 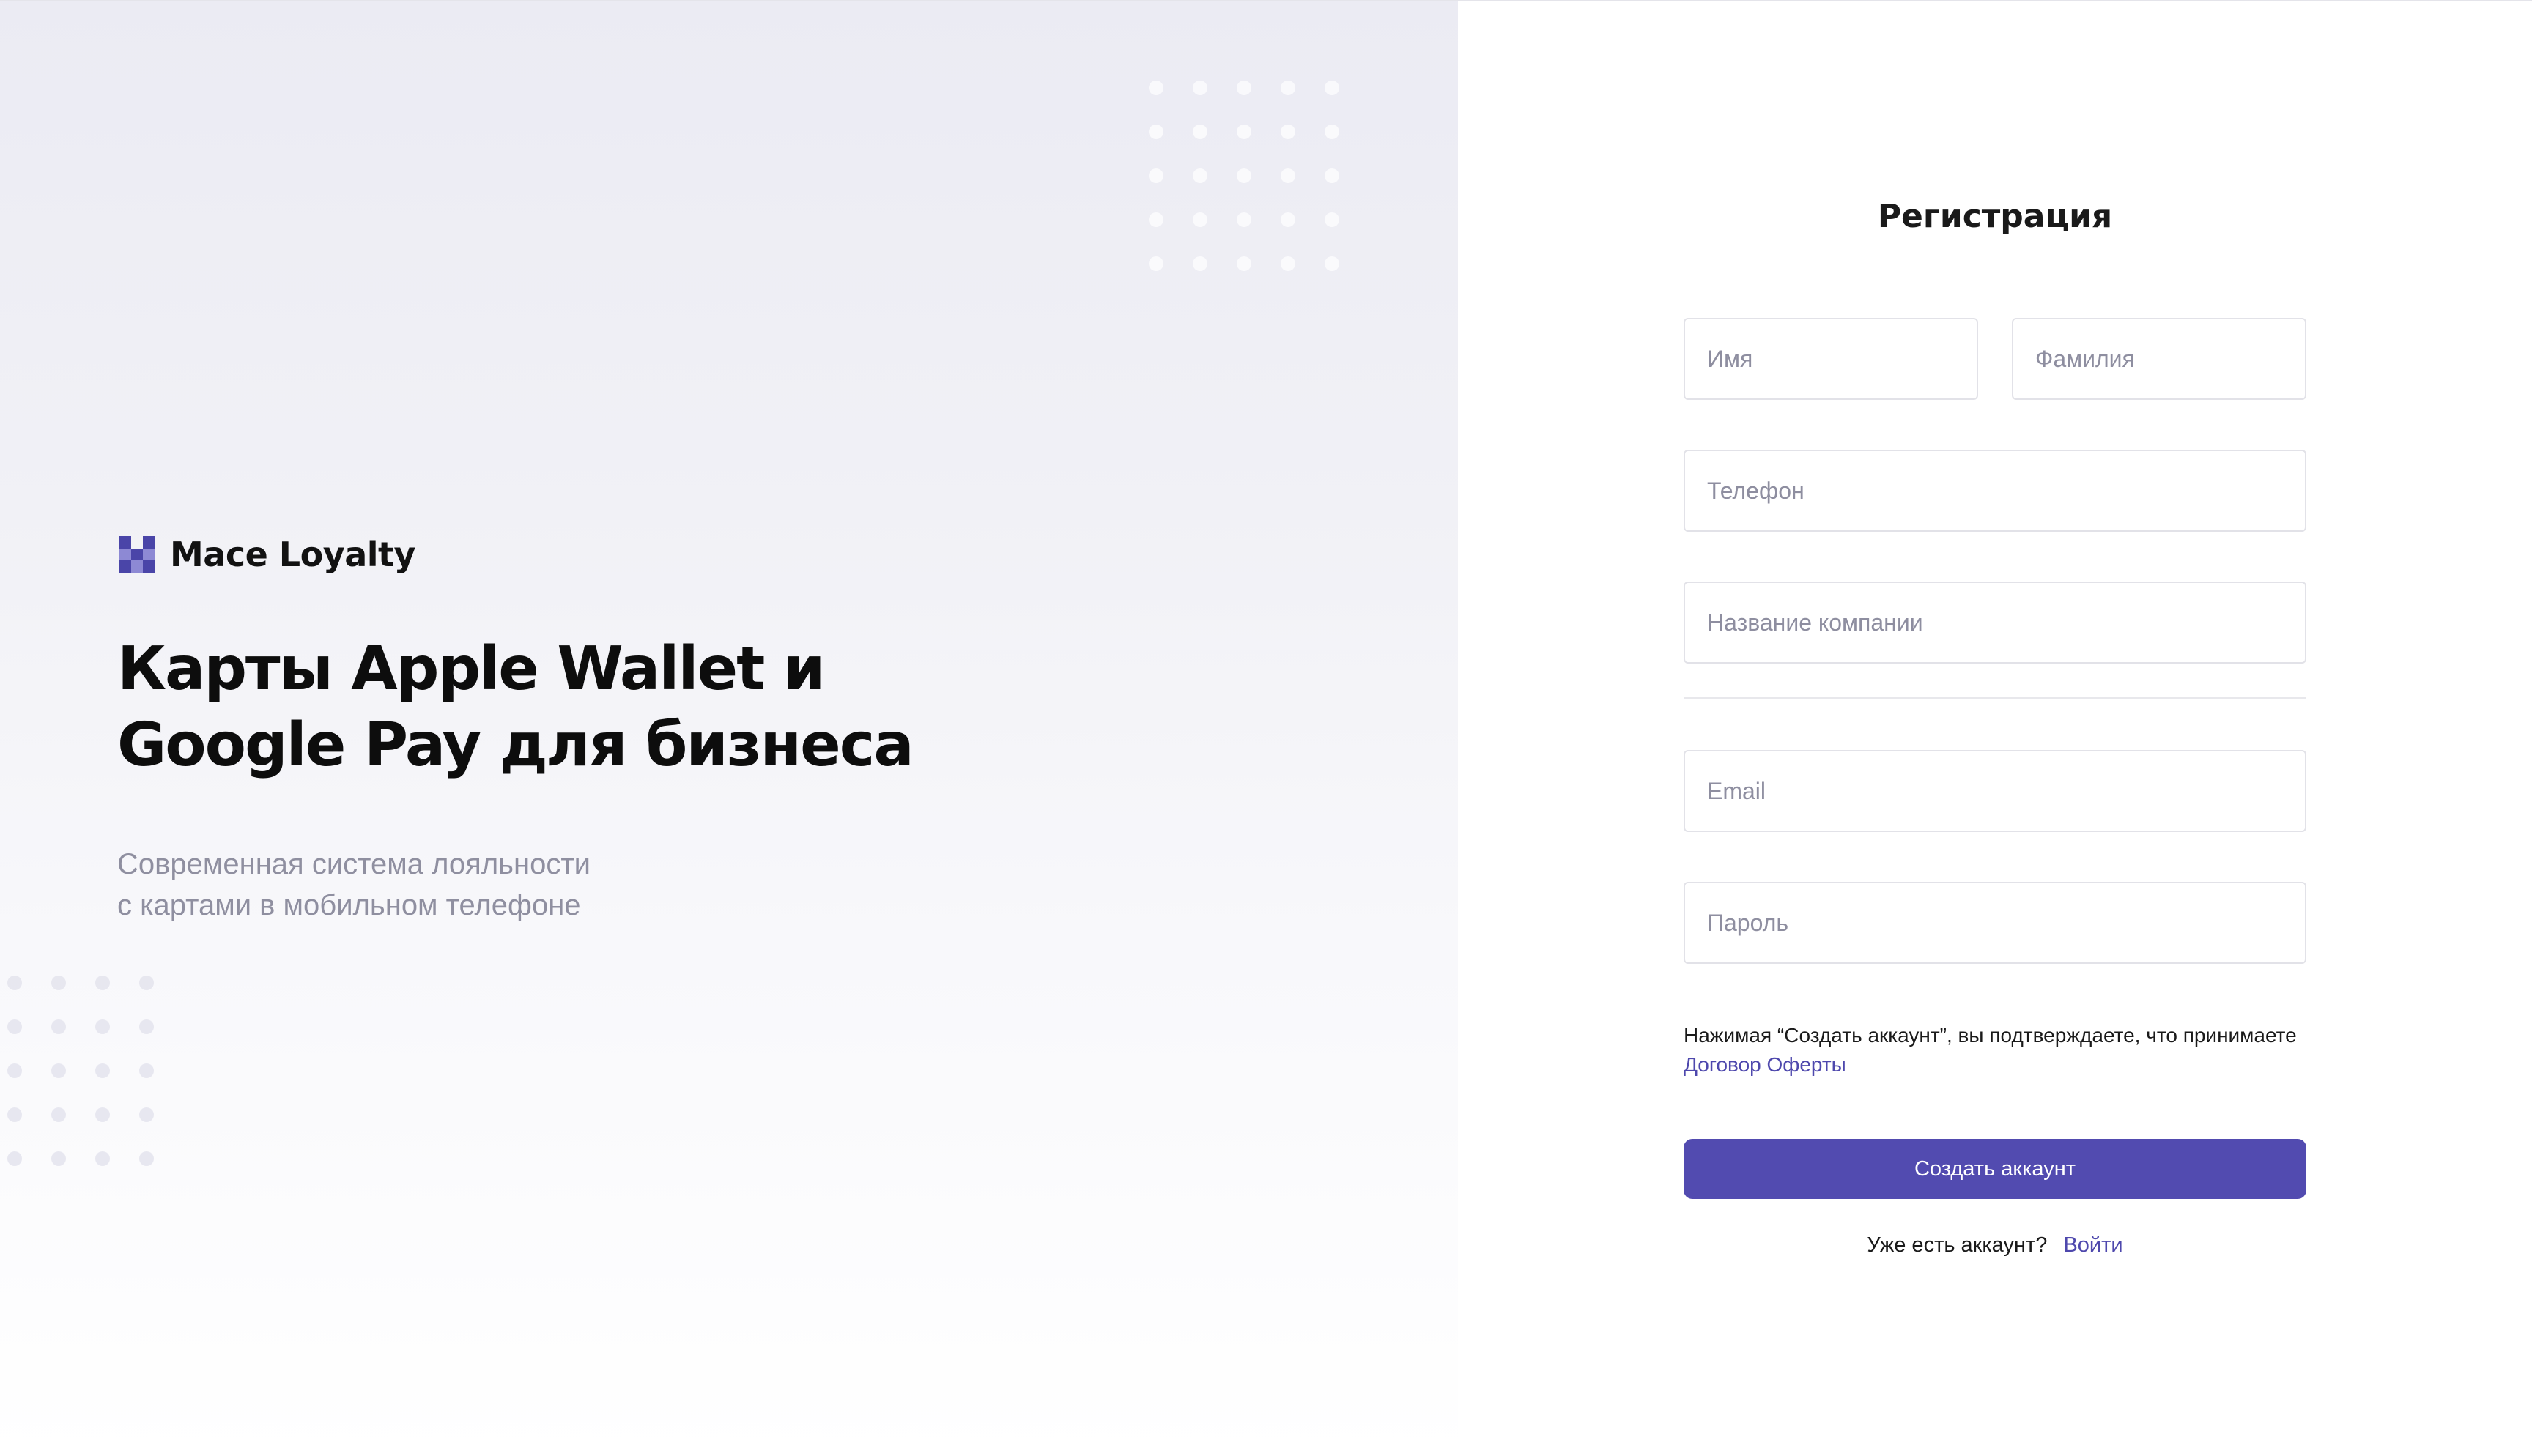 What do you see at coordinates (1831, 359) in the screenshot?
I see `first-name-input` at bounding box center [1831, 359].